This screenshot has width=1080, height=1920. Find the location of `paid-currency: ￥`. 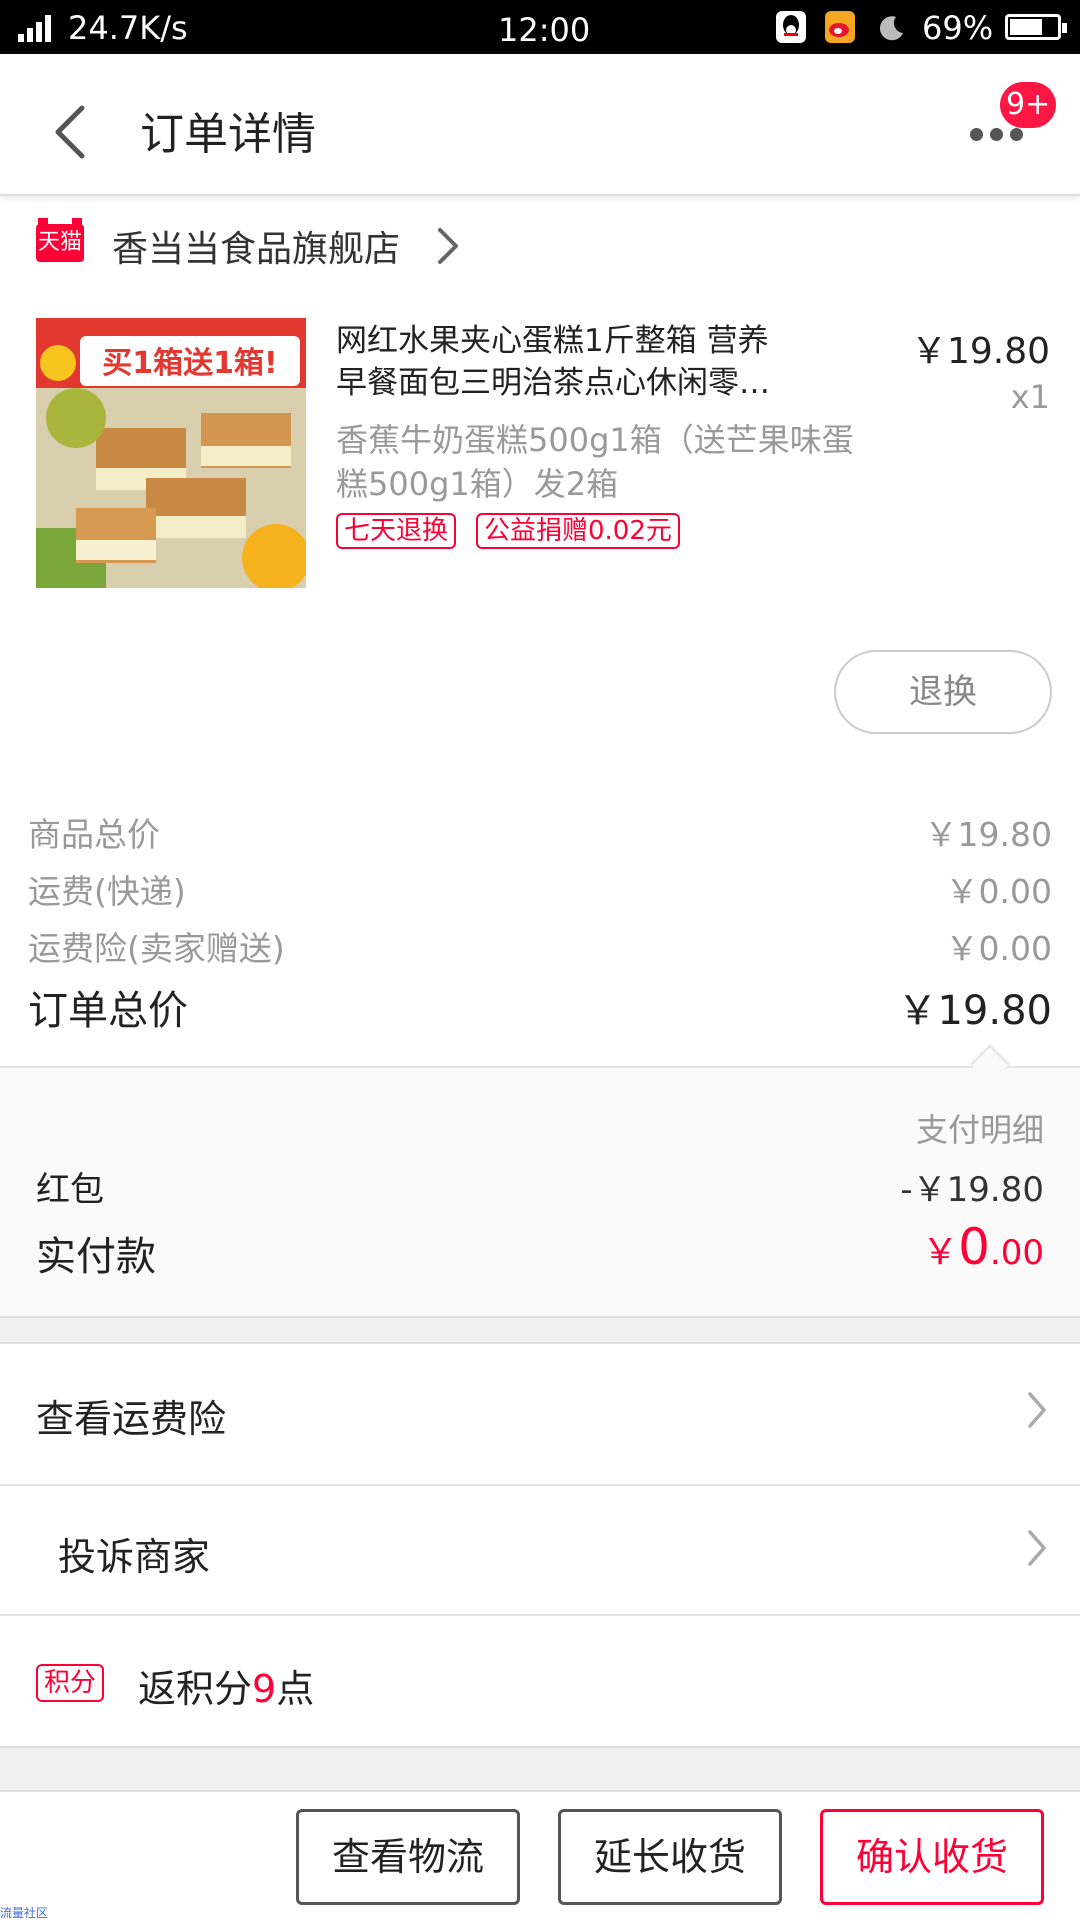

paid-currency: ￥ is located at coordinates (940, 1252).